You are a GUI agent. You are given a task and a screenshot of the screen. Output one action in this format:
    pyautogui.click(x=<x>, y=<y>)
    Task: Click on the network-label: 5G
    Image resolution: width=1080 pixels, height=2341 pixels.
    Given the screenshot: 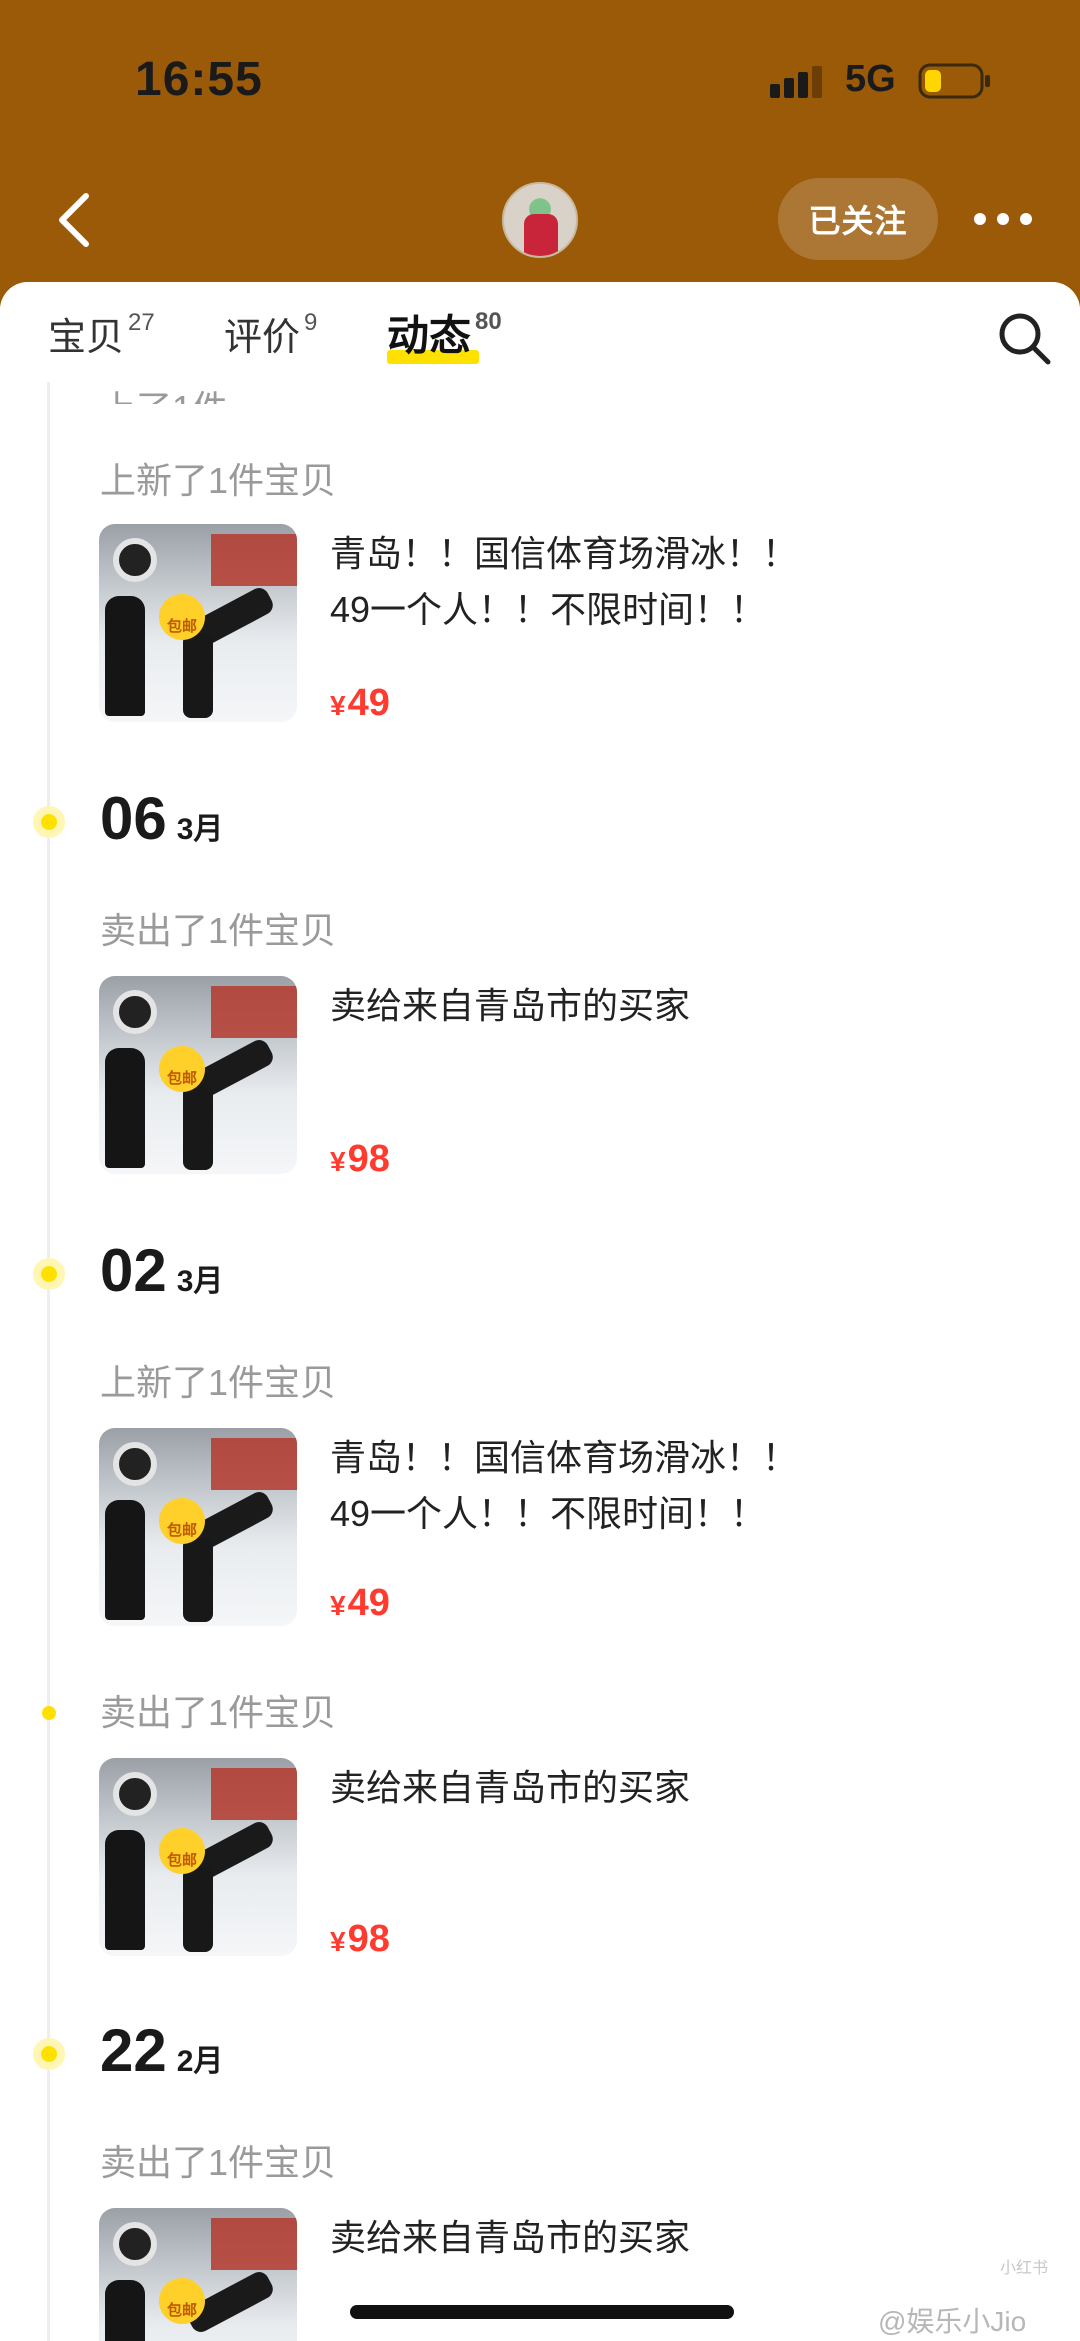 What is the action you would take?
    pyautogui.click(x=870, y=79)
    